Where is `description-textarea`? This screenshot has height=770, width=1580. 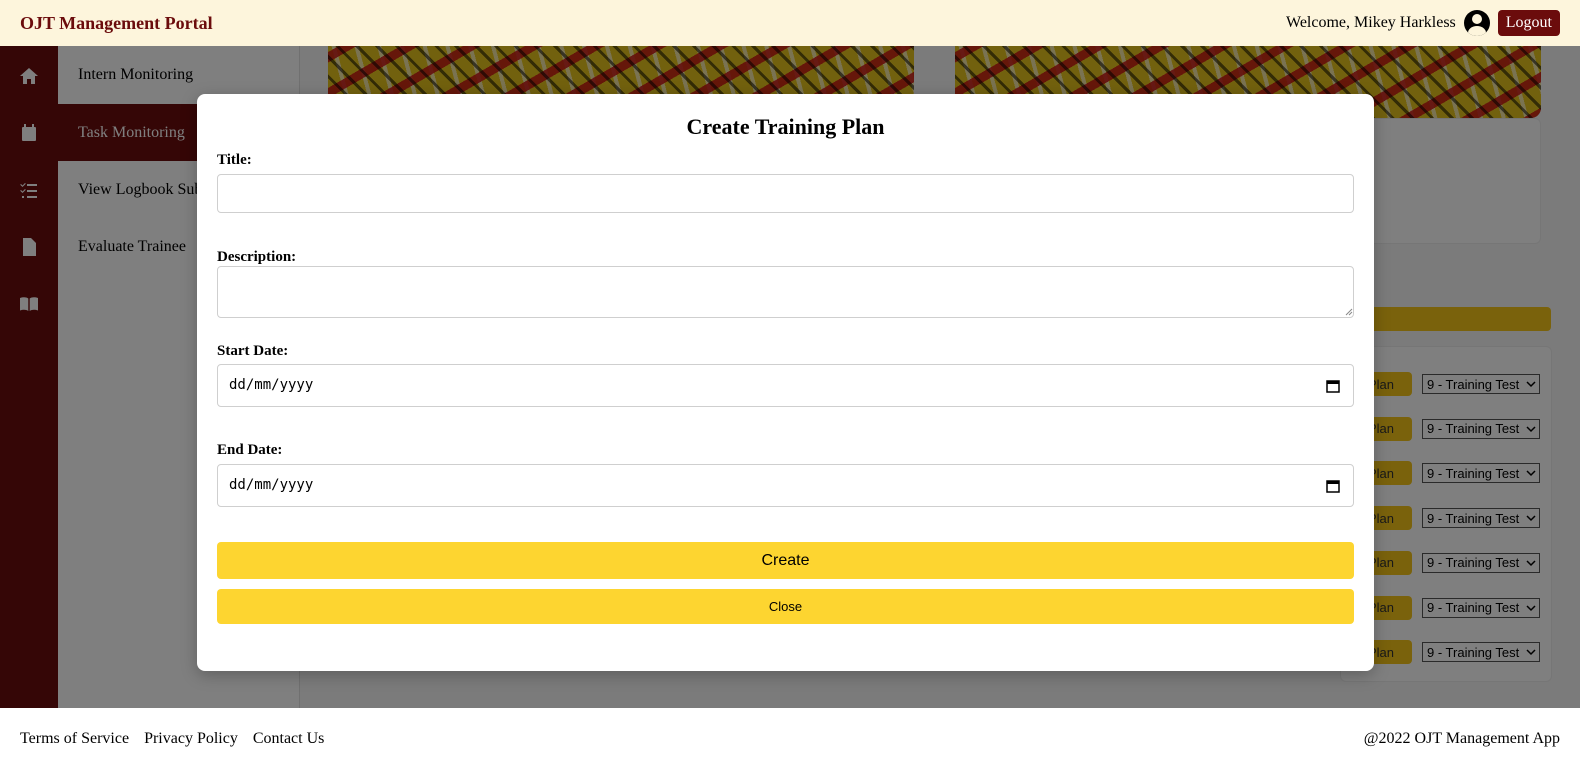 description-textarea is located at coordinates (785, 292).